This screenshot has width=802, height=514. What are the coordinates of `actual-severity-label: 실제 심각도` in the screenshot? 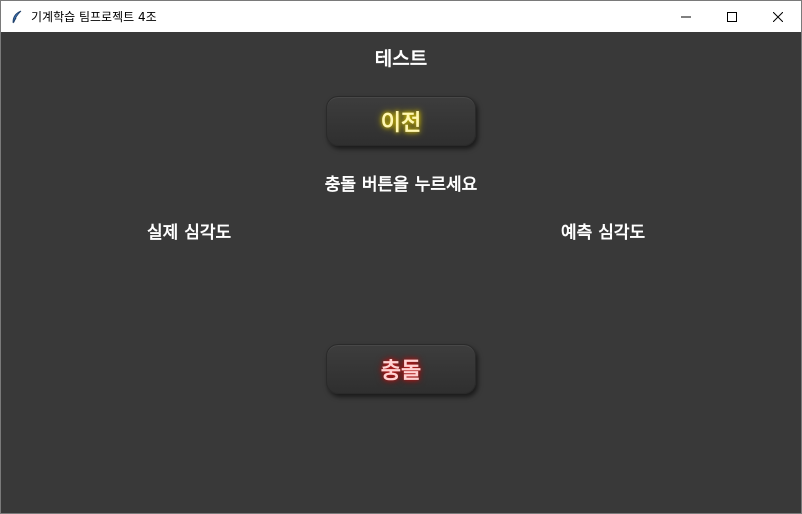 It's located at (189, 233).